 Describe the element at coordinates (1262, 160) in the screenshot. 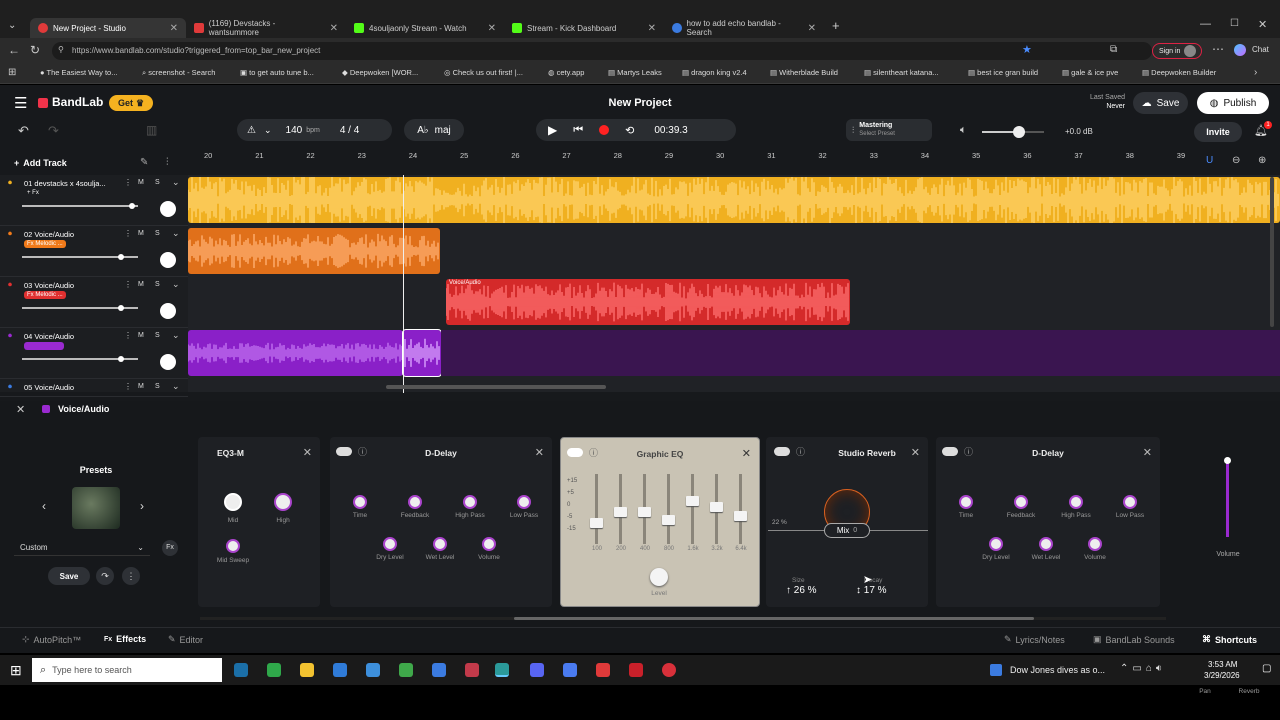

I see `zoom-in-icon: ⊕` at that location.